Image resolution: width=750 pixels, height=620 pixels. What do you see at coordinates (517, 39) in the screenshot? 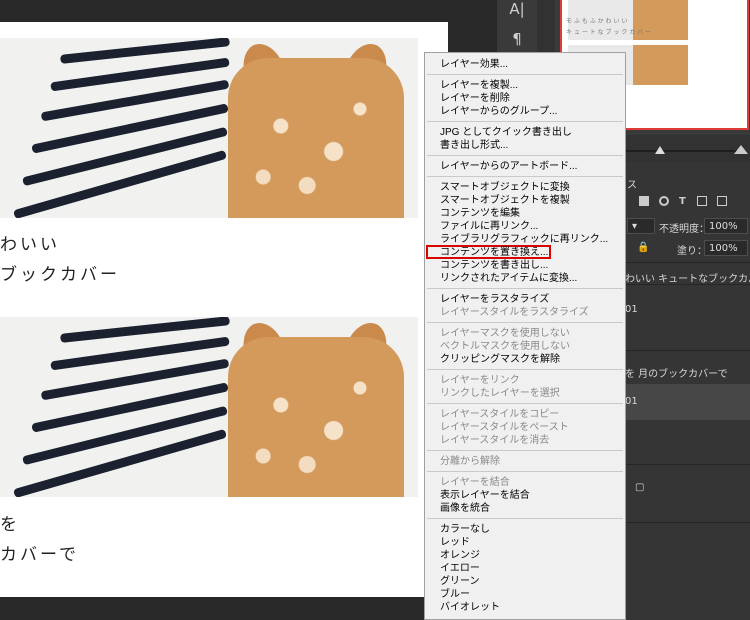
I see `paragraph-icon: ¶` at bounding box center [517, 39].